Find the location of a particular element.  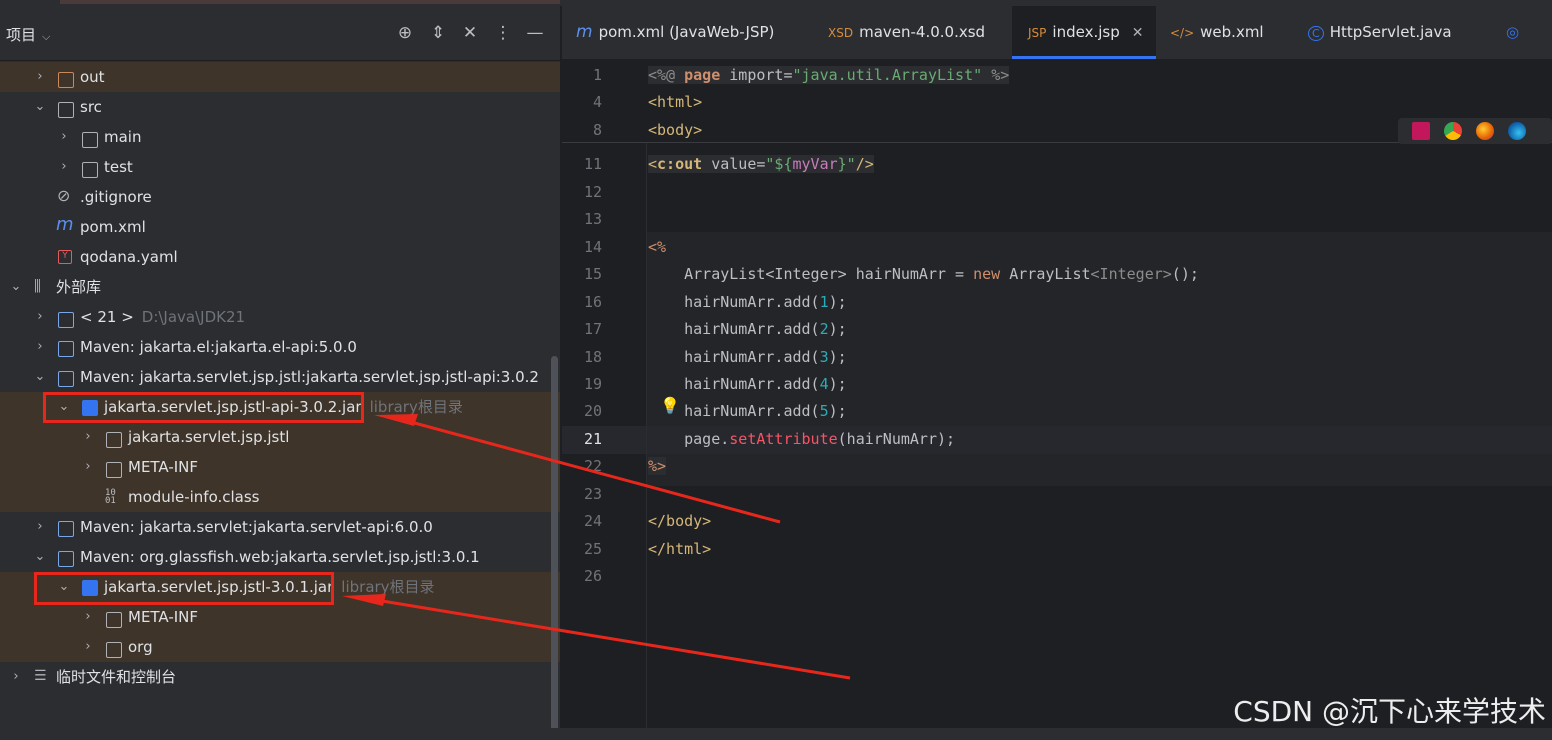

gutter-separator is located at coordinates (646, 394).